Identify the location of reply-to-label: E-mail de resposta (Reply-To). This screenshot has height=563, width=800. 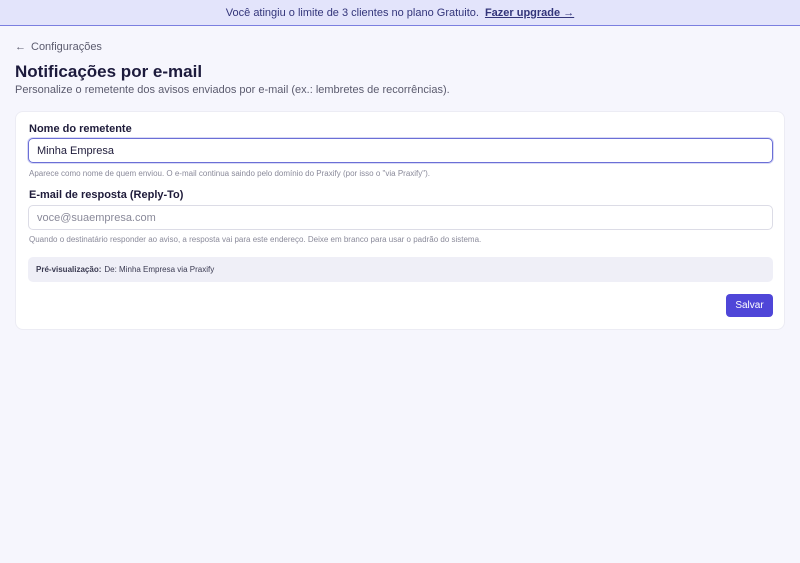
(106, 195).